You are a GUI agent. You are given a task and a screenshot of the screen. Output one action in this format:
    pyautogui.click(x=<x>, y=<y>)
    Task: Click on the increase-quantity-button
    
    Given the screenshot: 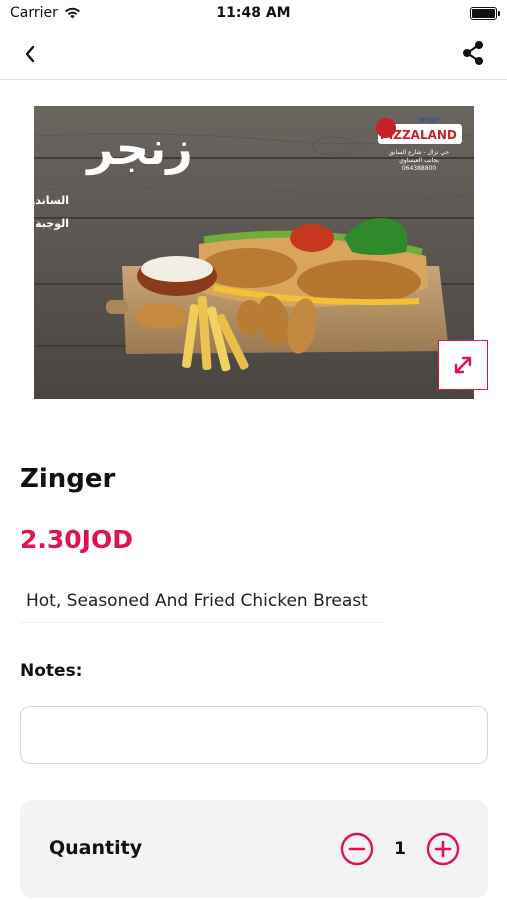 What is the action you would take?
    pyautogui.click(x=443, y=849)
    